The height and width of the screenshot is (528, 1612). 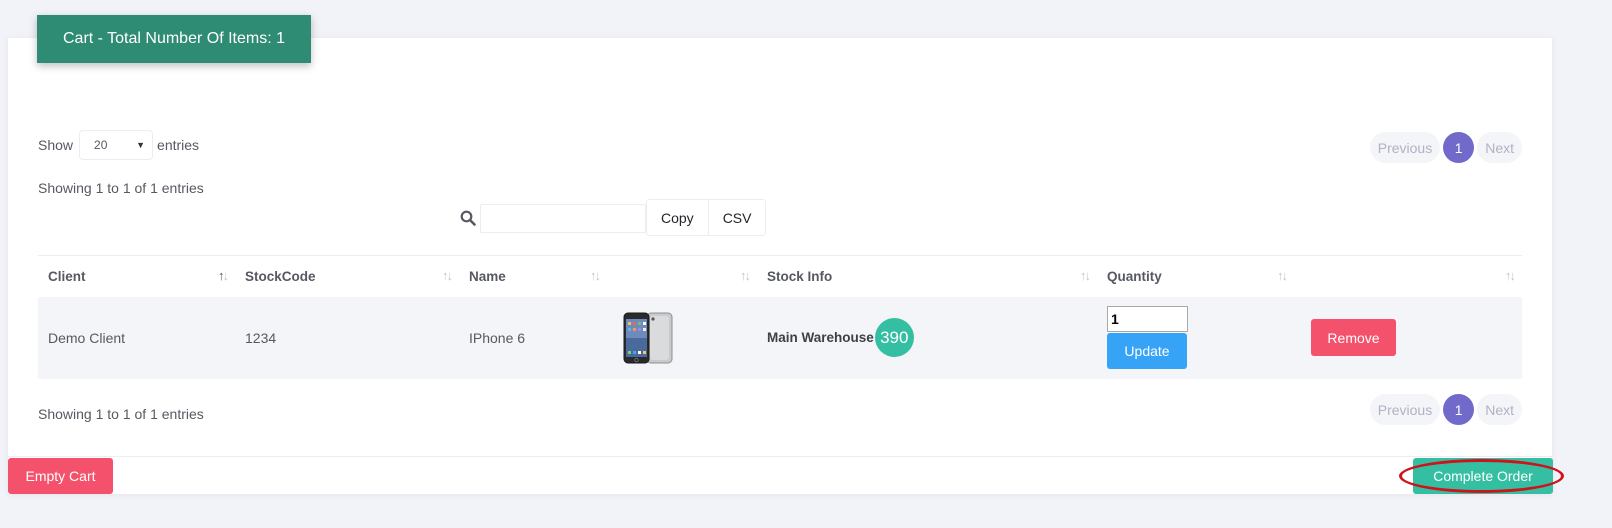 What do you see at coordinates (101, 145) in the screenshot?
I see `entries-select-value: 20` at bounding box center [101, 145].